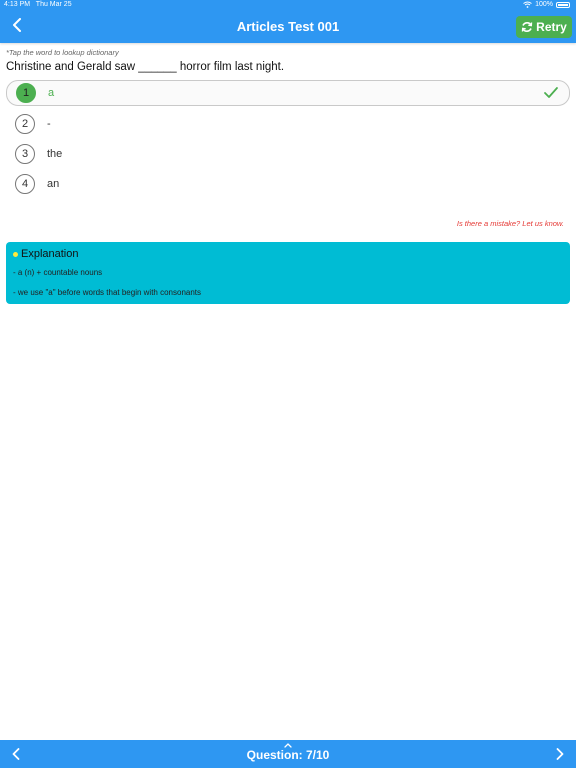  I want to click on checkmark-icon, so click(551, 92).